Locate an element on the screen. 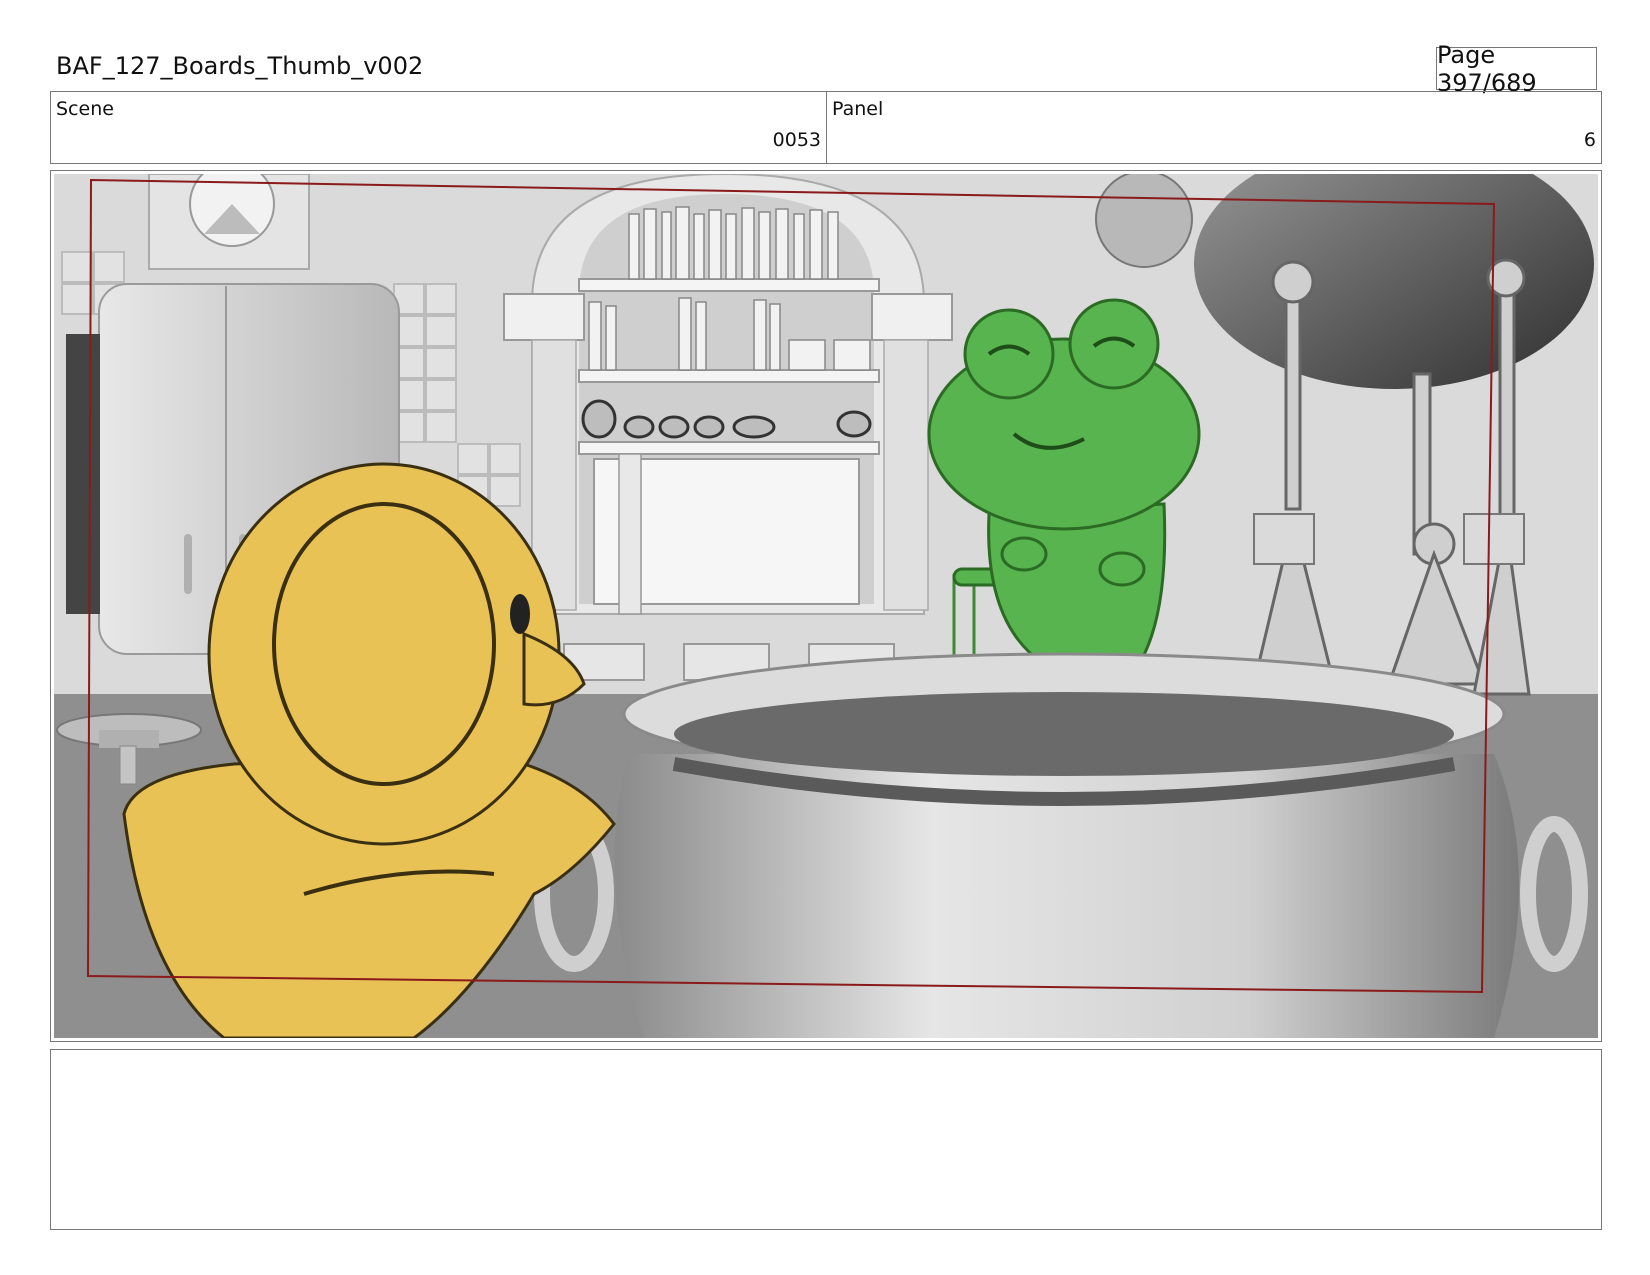  scene-panel-info: Scene 0053 Panel 6 is located at coordinates (826, 127).